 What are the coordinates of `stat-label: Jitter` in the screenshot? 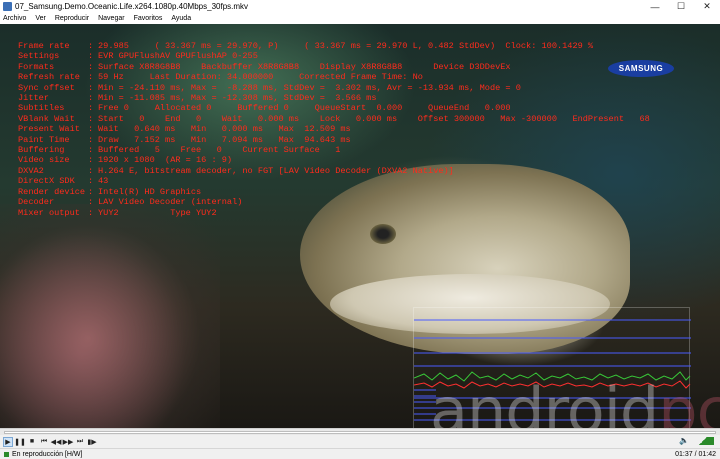 It's located at (33, 98).